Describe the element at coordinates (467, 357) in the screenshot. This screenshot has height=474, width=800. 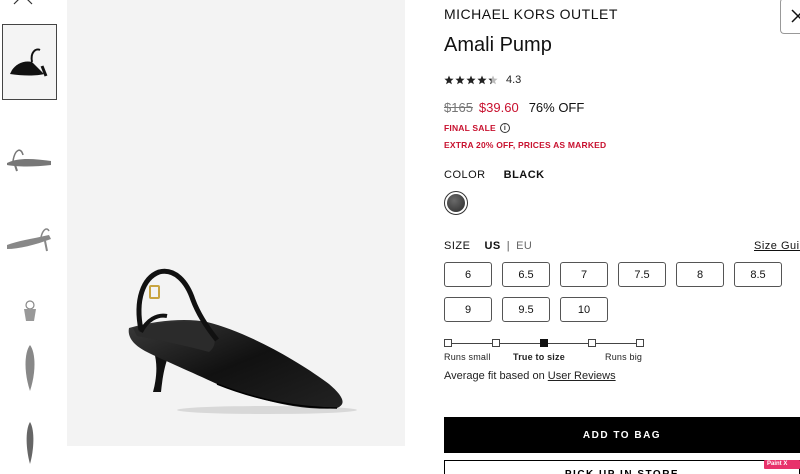
I see `fit-runs-small: Runs small` at that location.